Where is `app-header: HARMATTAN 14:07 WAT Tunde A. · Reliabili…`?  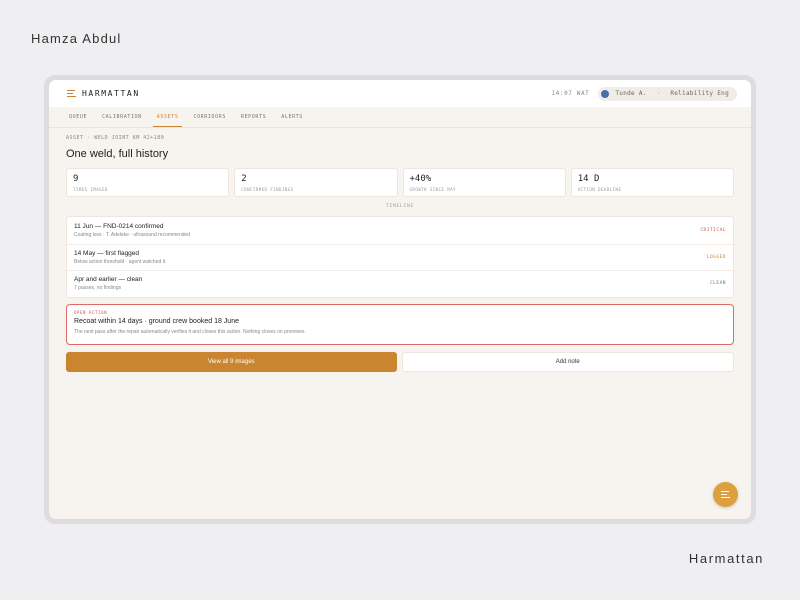
app-header: HARMATTAN 14:07 WAT Tunde A. · Reliabili… is located at coordinates (400, 93).